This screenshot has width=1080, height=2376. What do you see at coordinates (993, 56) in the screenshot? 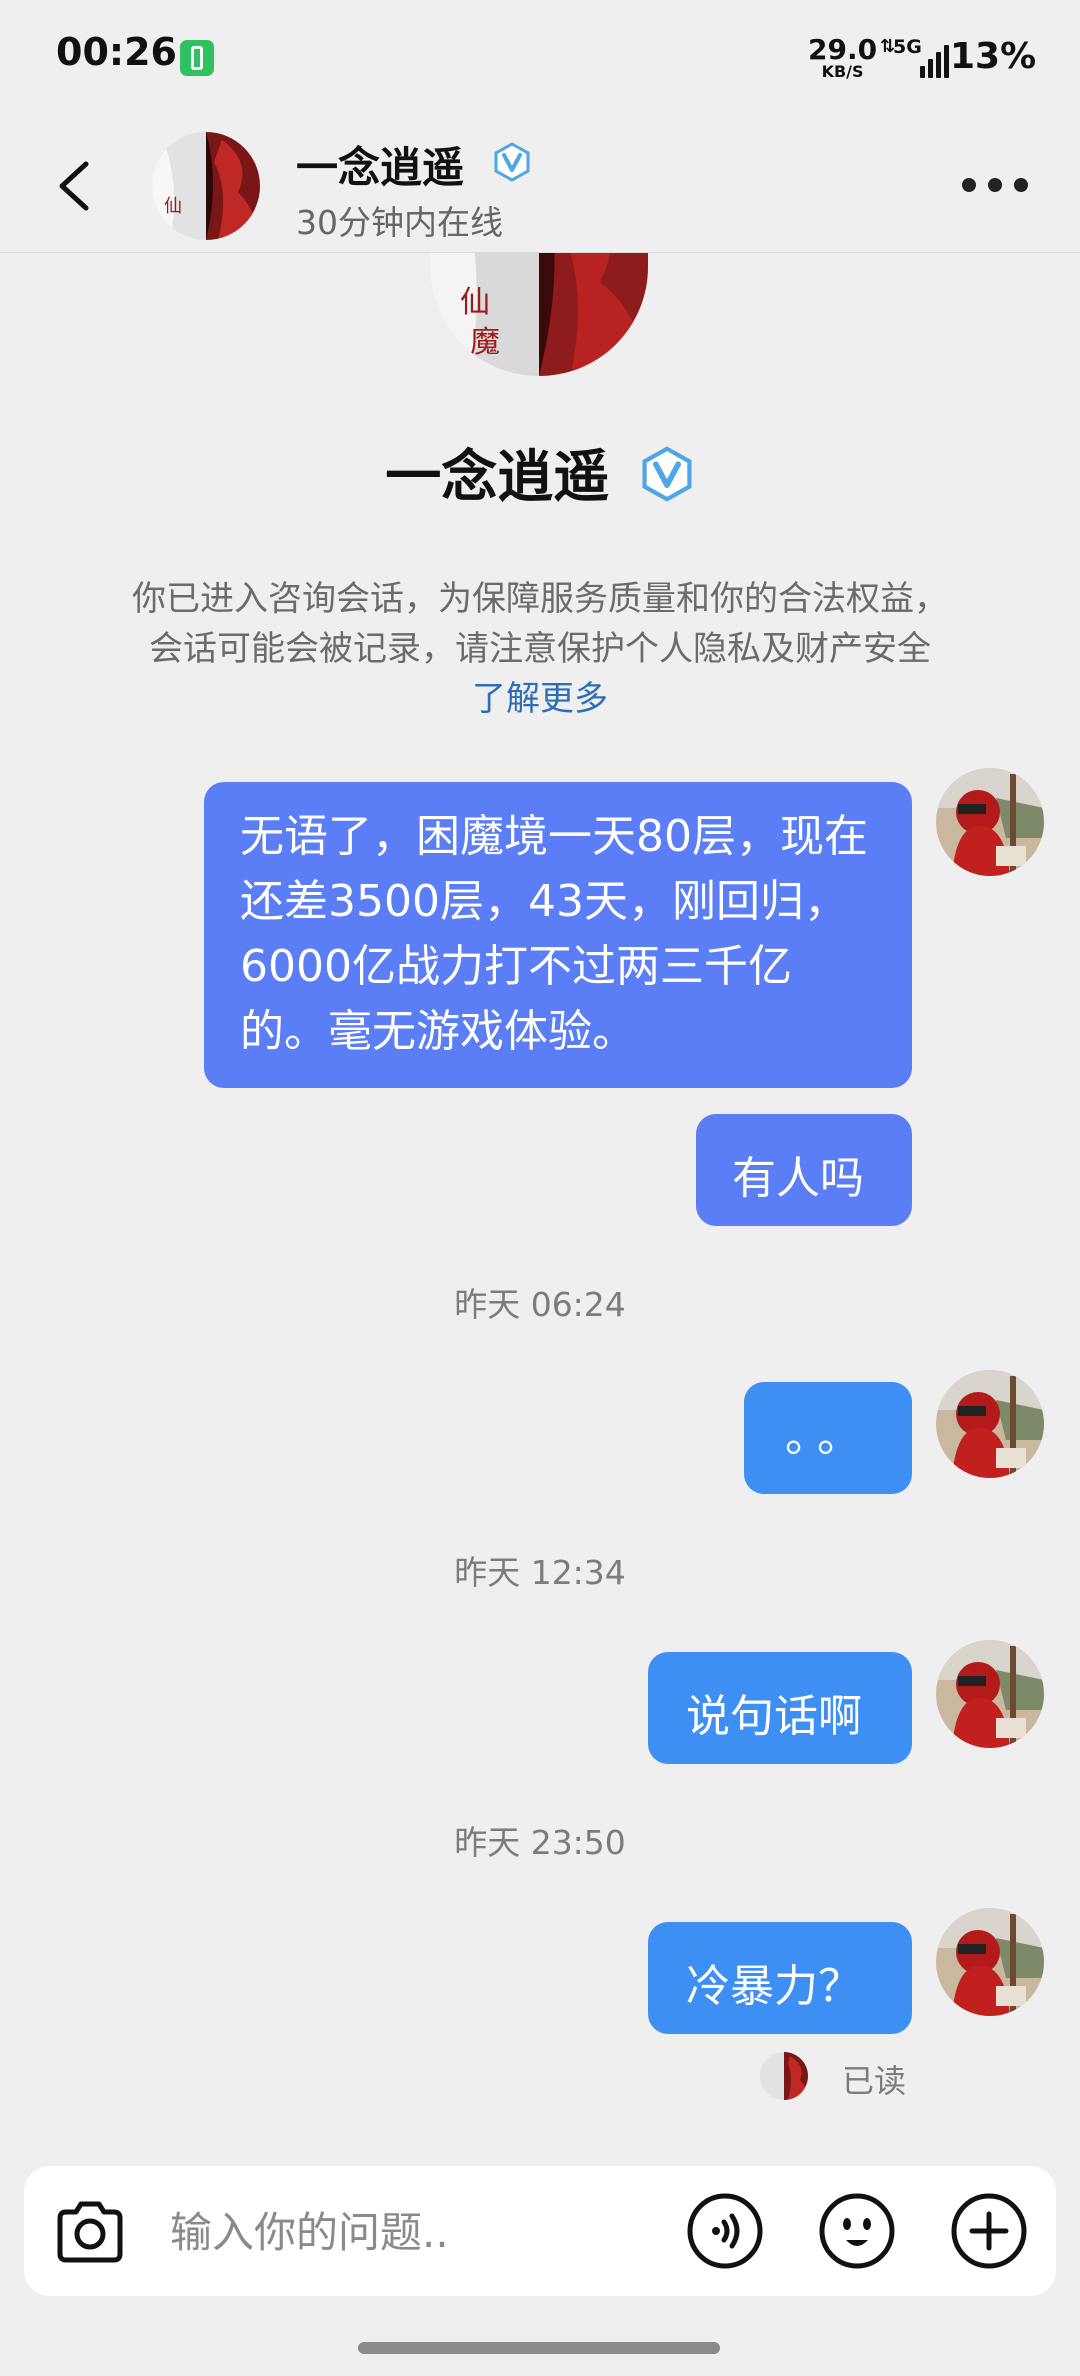
I see `battery-percent: 13%` at bounding box center [993, 56].